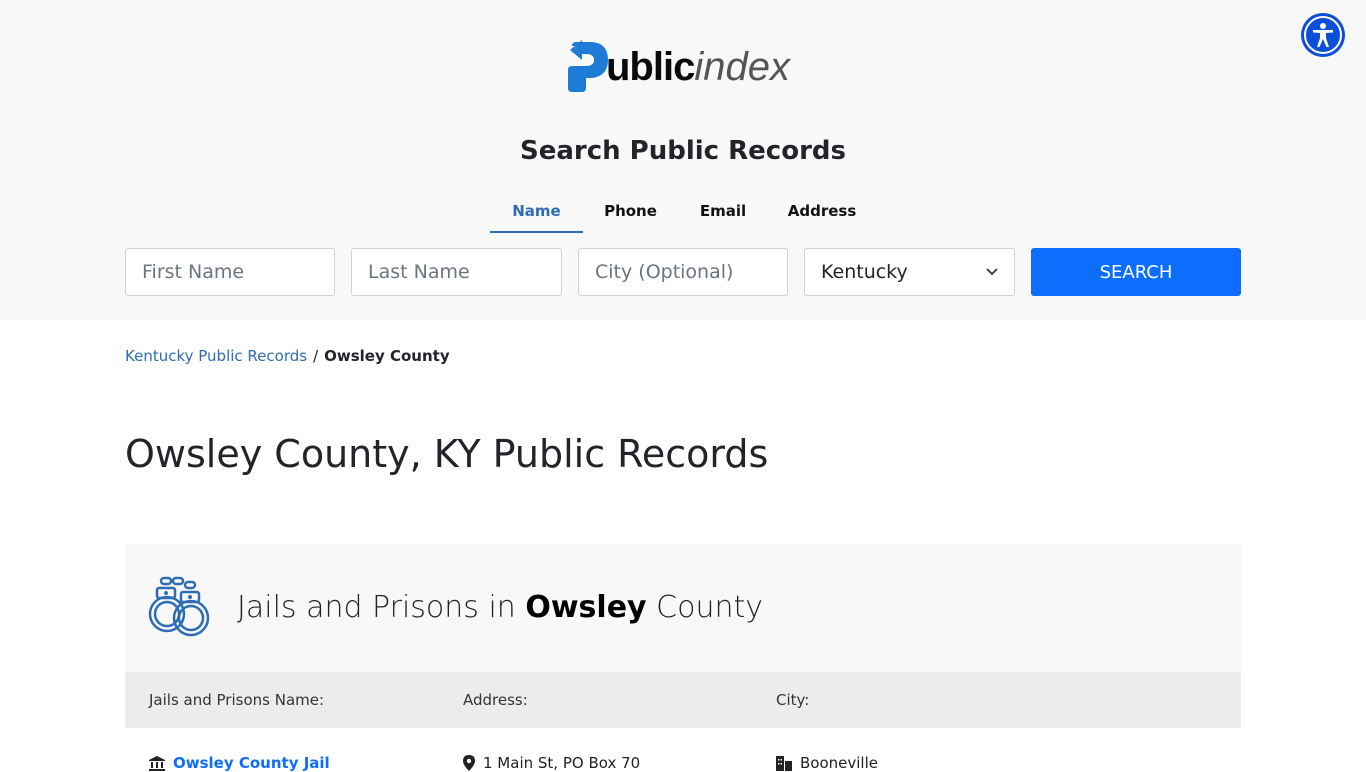 The width and height of the screenshot is (1366, 772). I want to click on jail-name-link: Owsley County Jail, so click(251, 763).